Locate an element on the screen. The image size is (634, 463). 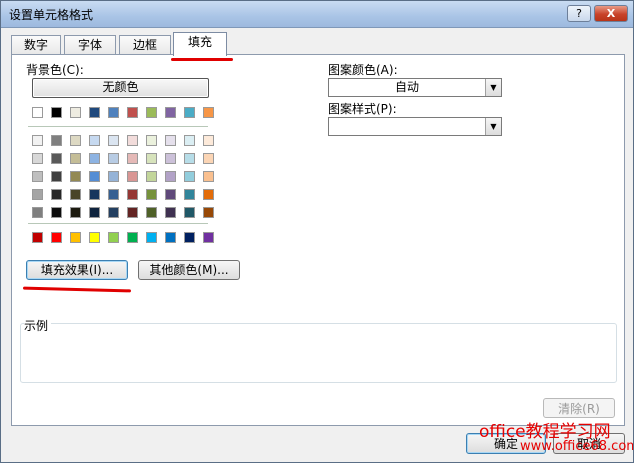
no-color-button: 无颜色 is located at coordinates (120, 88).